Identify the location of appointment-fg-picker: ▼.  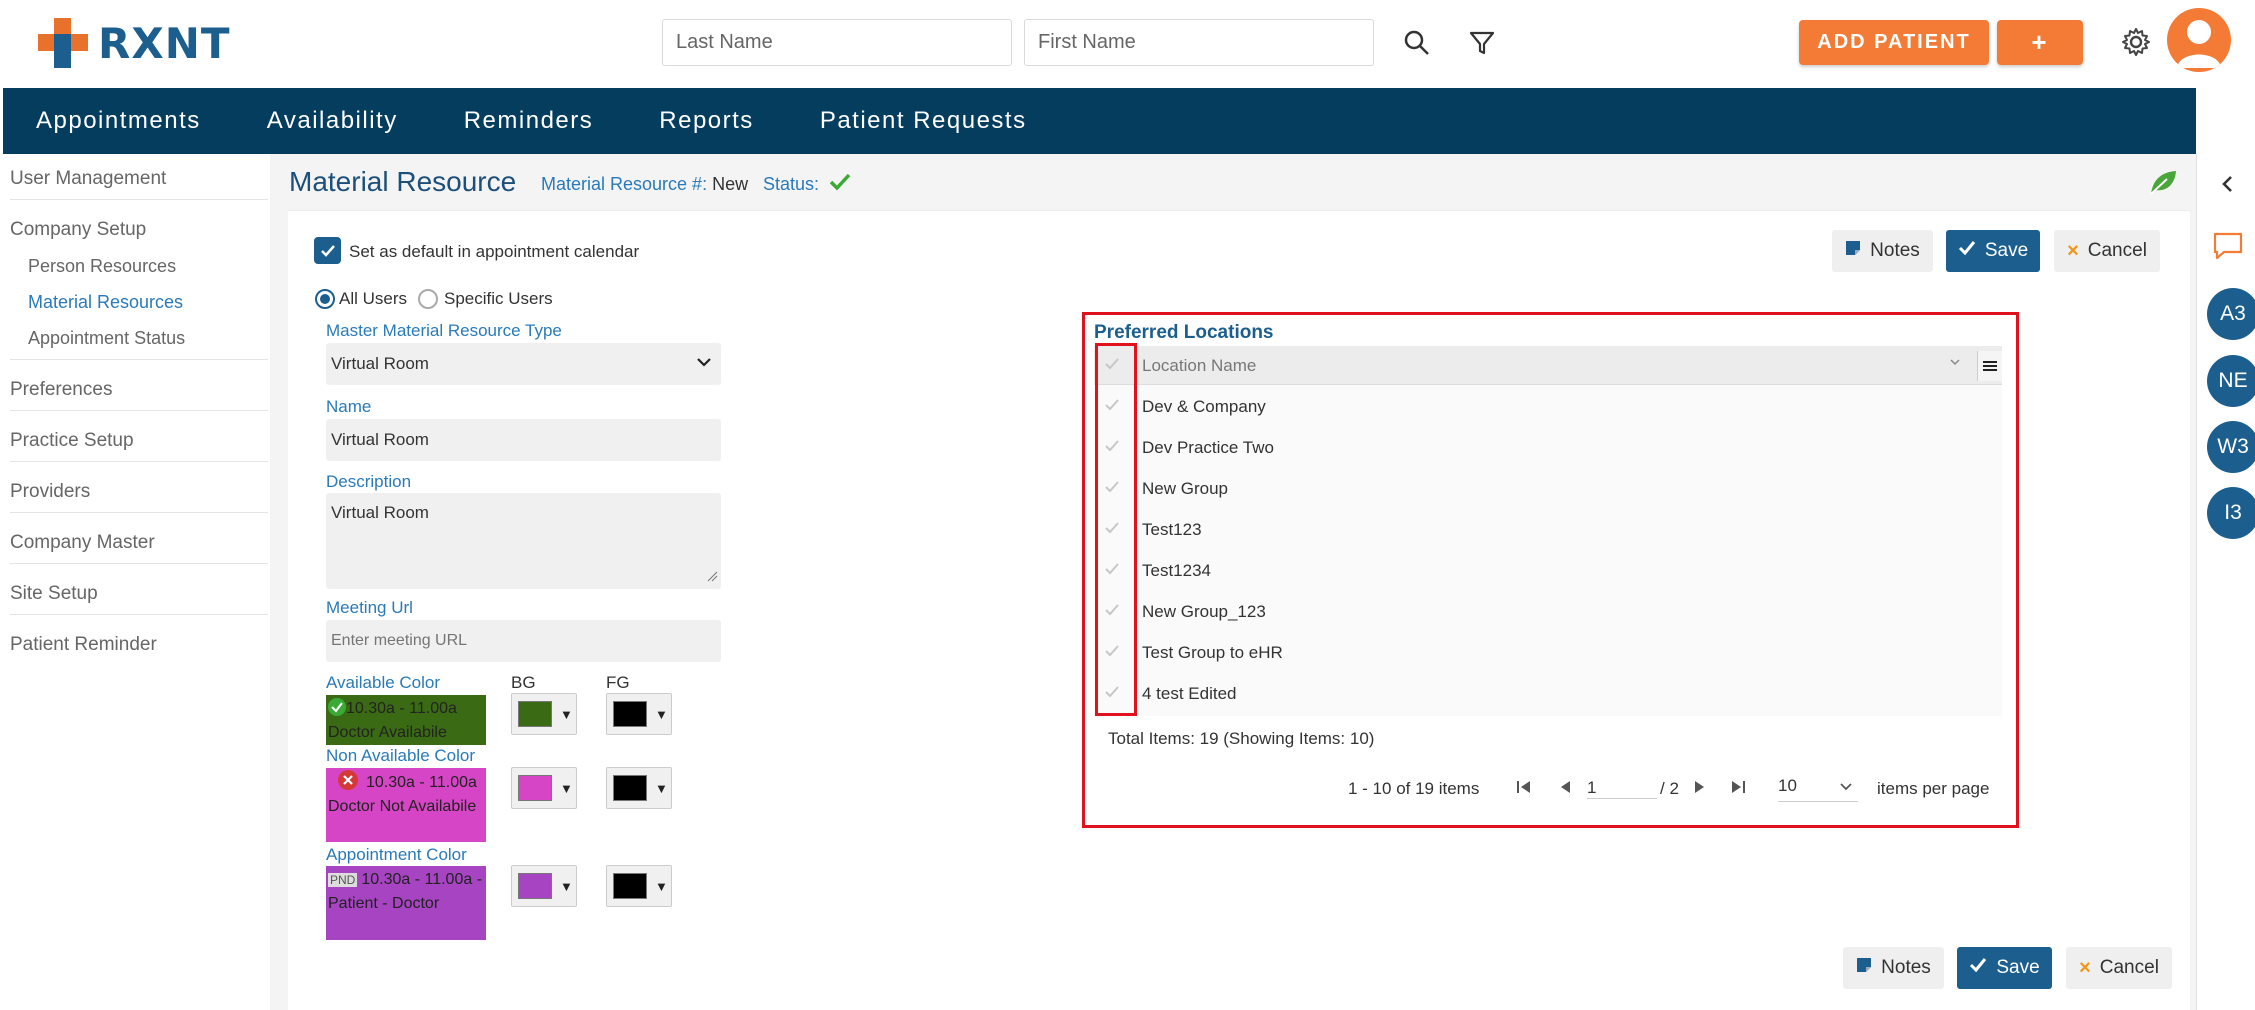
(639, 886).